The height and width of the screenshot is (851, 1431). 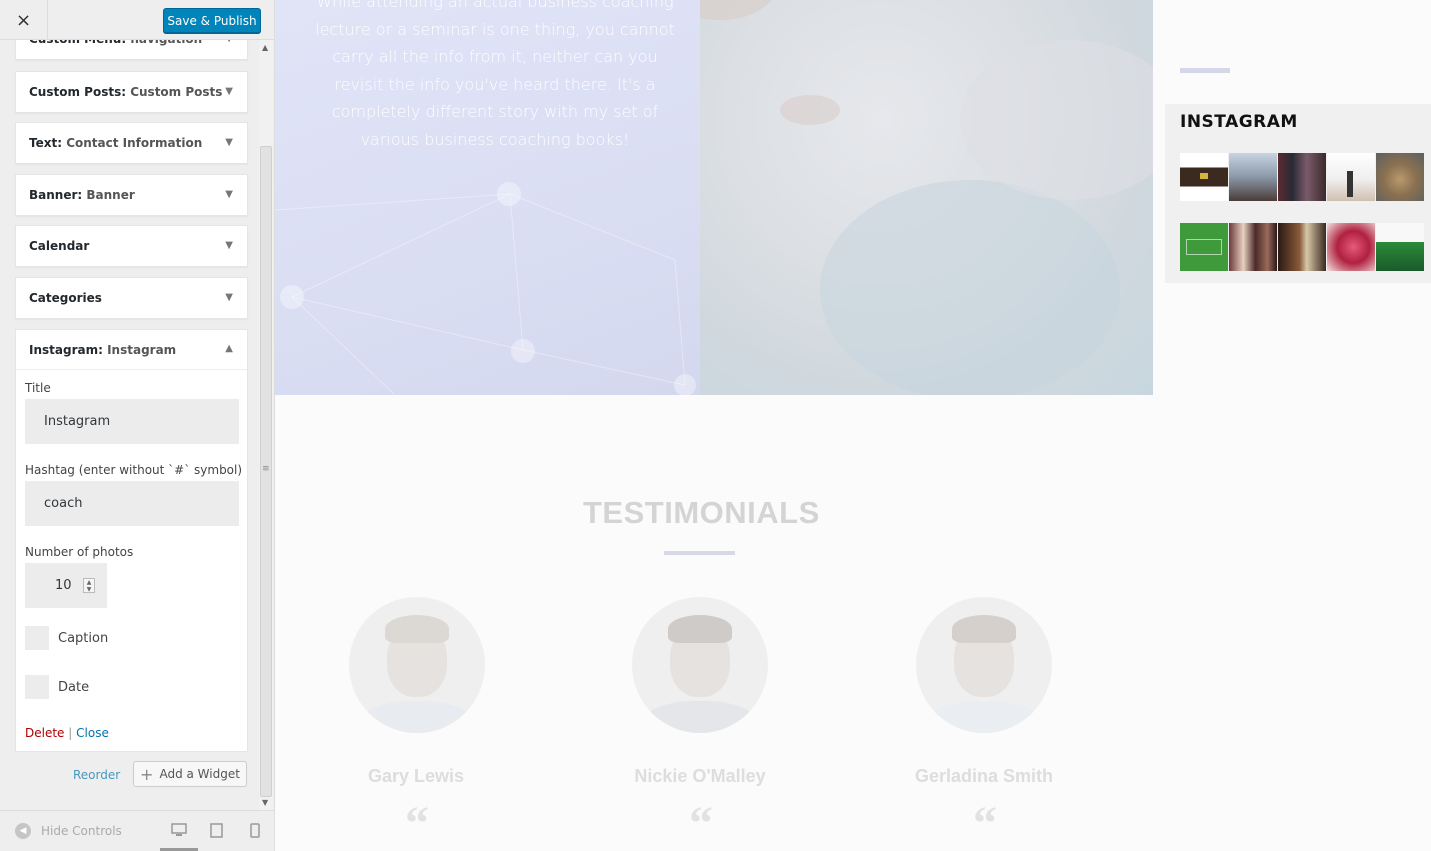 What do you see at coordinates (24, 20) in the screenshot?
I see `close-icon: ×` at bounding box center [24, 20].